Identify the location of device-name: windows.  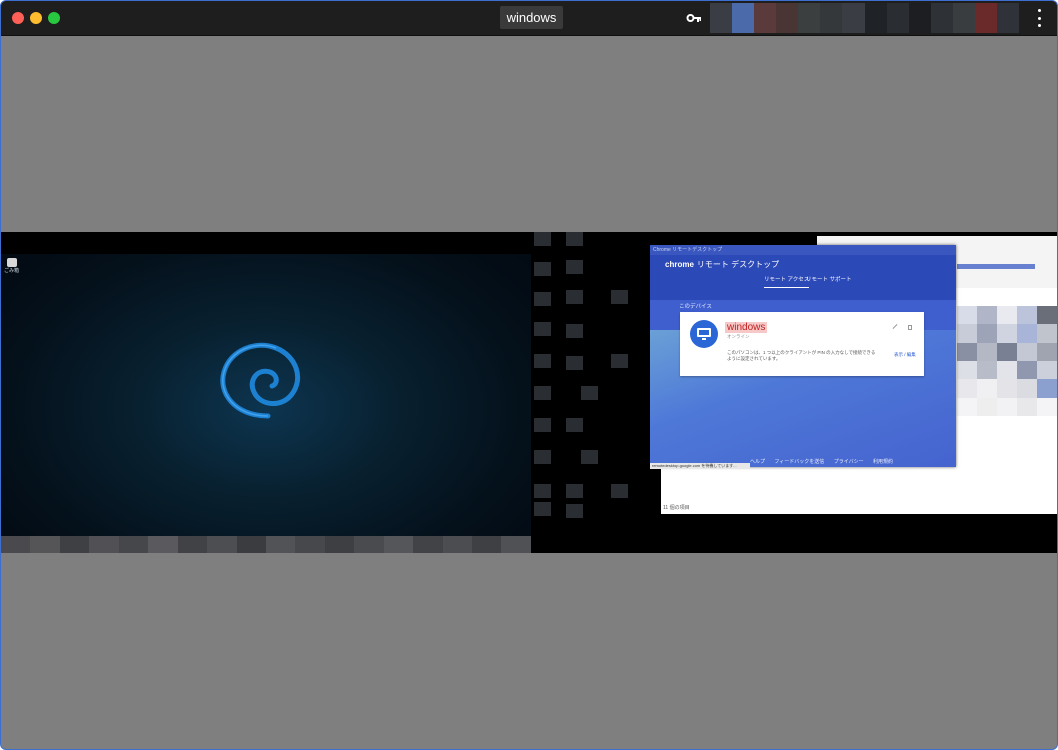
(746, 327).